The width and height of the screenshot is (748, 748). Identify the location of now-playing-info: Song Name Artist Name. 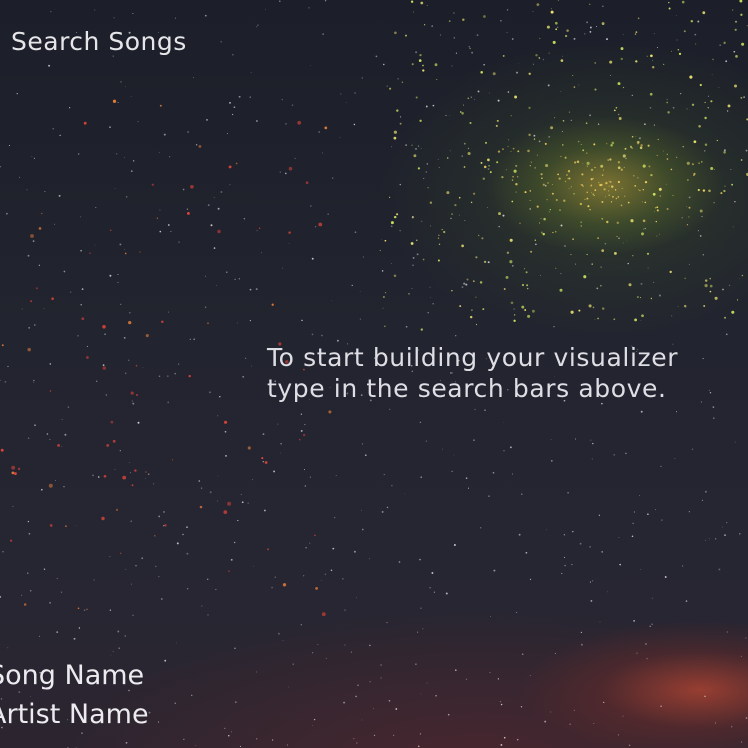
(74, 695).